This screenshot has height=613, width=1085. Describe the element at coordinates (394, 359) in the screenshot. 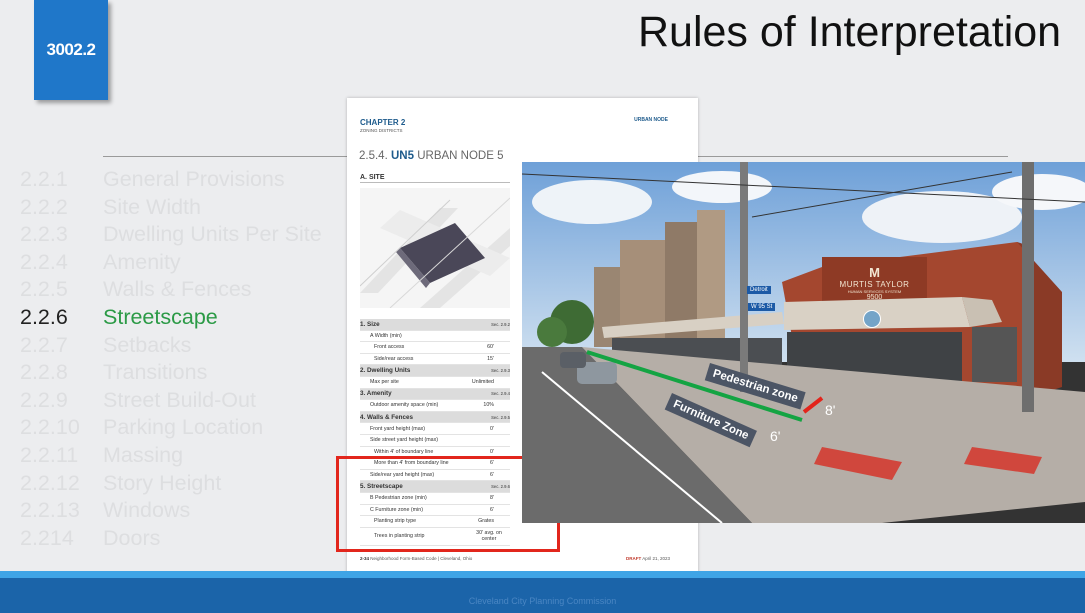

I see `table-key: Side/rear access` at that location.